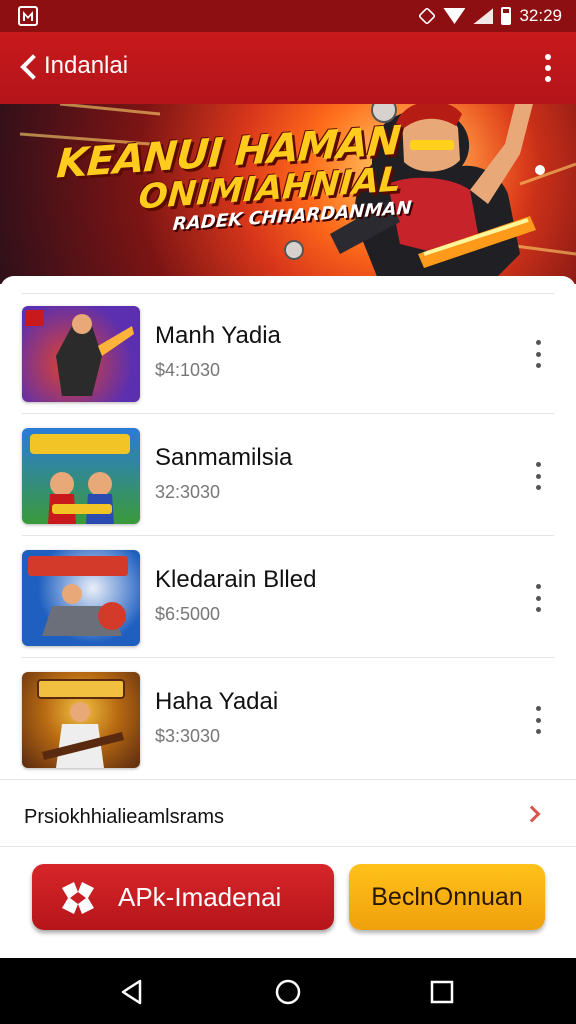  I want to click on apk-download-button: APk-Imadenai, so click(183, 897).